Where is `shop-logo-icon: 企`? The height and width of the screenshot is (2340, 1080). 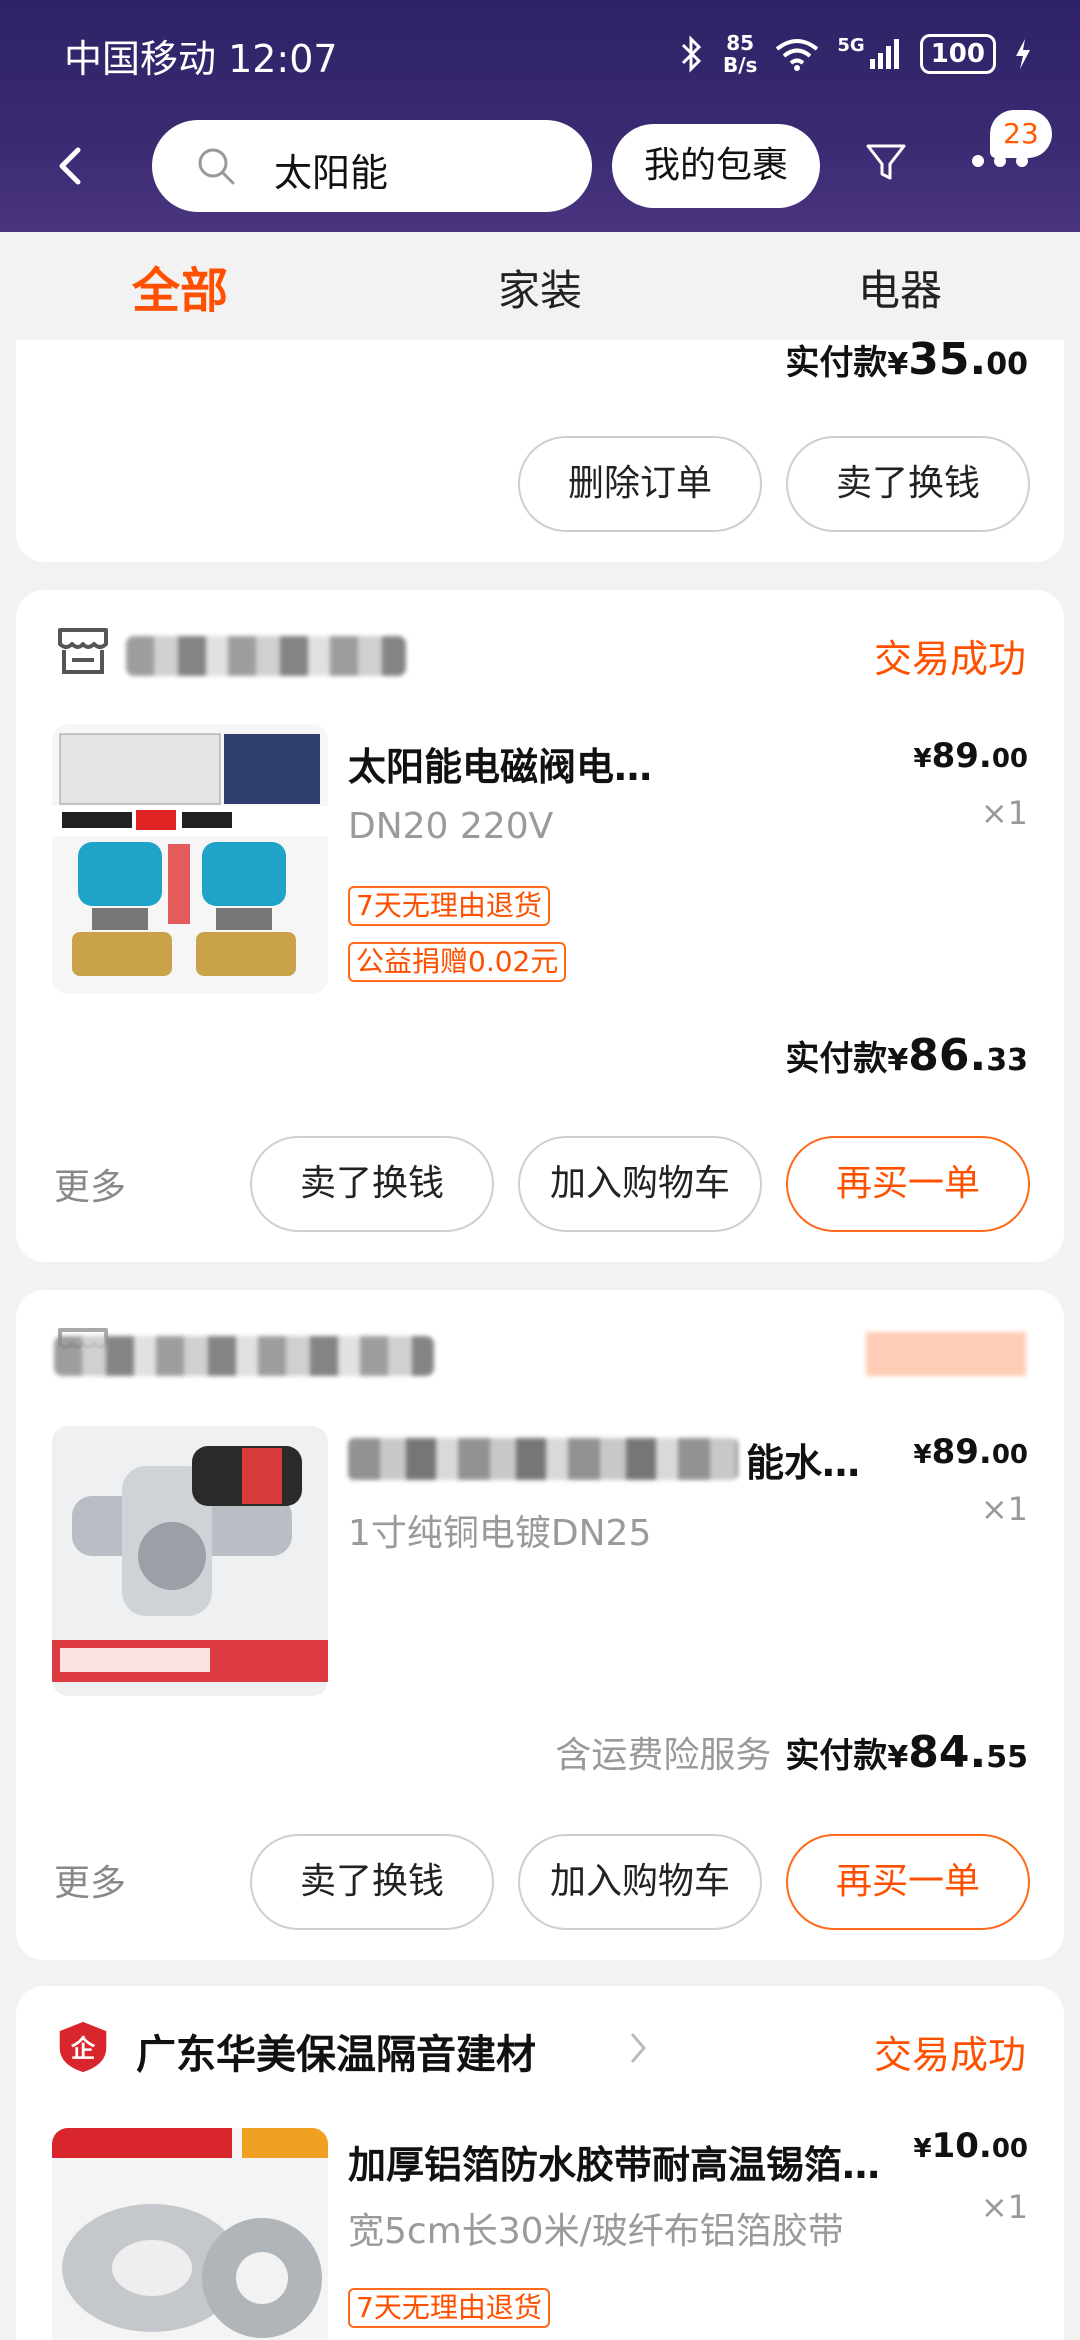 shop-logo-icon: 企 is located at coordinates (83, 2047).